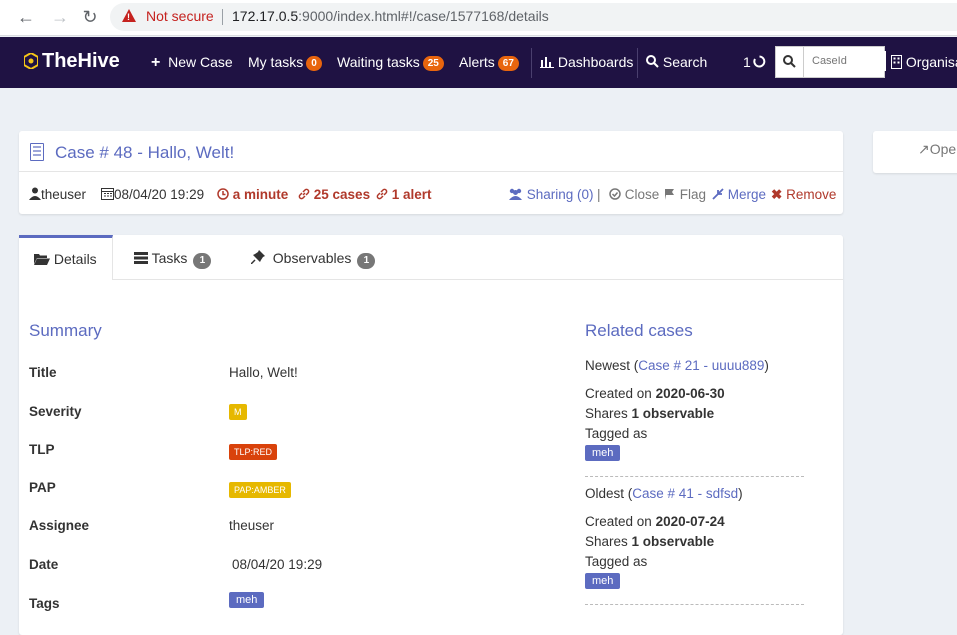  Describe the element at coordinates (37, 152) in the screenshot. I see `case-building-icon` at that location.